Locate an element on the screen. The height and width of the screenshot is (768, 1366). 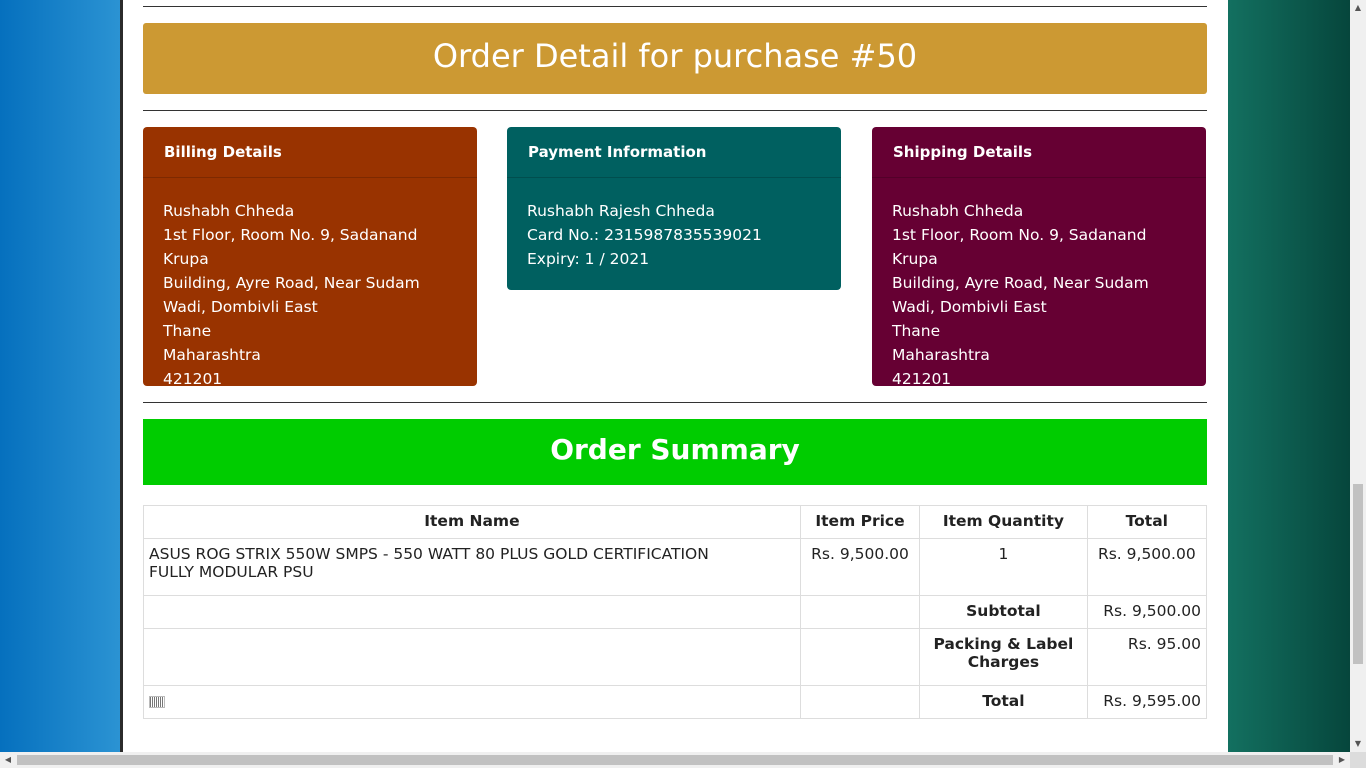
grand-total-label: Total is located at coordinates (1003, 702).